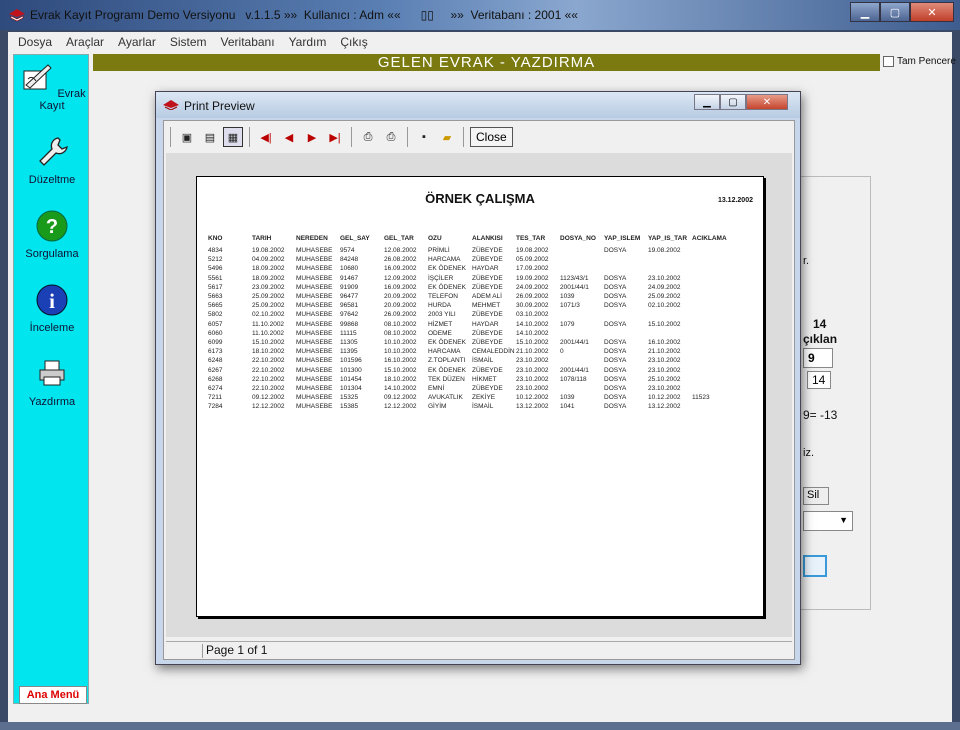 The image size is (960, 730). I want to click on table-cell: 5665, so click(215, 306).